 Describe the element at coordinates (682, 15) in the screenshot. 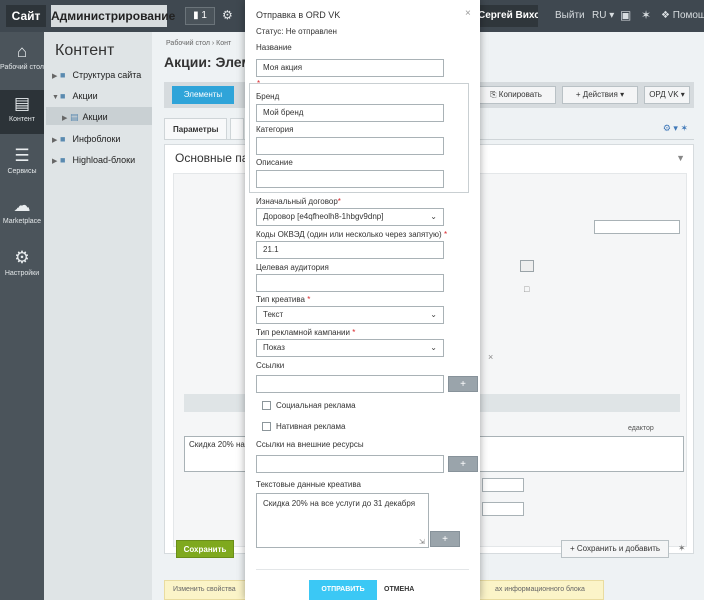

I see `help-link: ❖ Помощь` at that location.